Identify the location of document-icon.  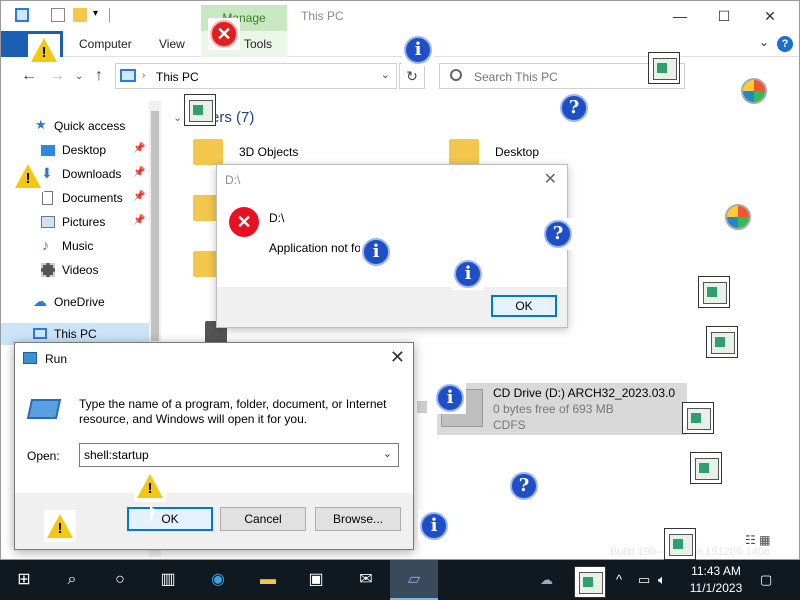
(47, 198).